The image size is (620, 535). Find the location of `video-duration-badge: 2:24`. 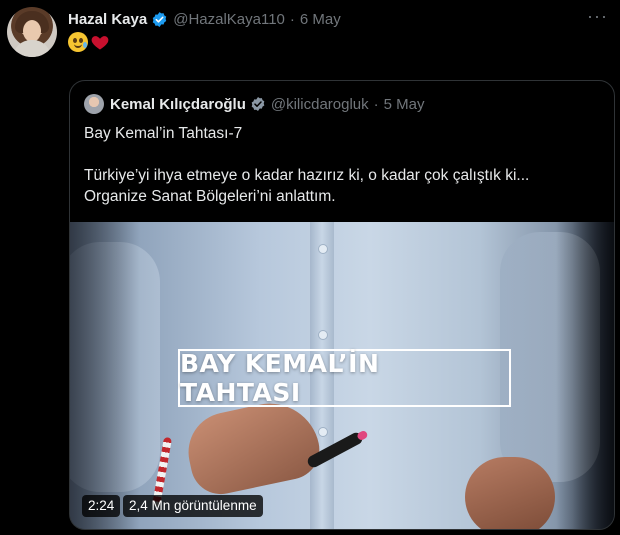

video-duration-badge: 2:24 is located at coordinates (101, 506).